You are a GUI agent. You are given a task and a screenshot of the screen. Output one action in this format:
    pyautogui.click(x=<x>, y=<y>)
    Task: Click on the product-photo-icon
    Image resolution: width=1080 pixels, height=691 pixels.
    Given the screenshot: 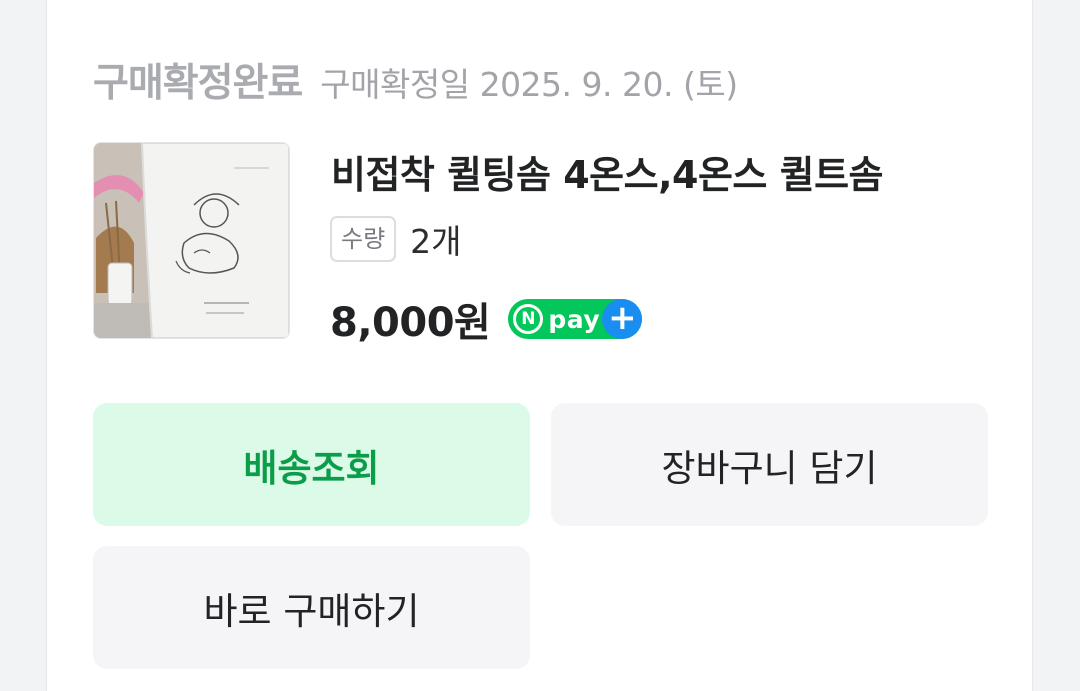 What is the action you would take?
    pyautogui.click(x=191, y=240)
    